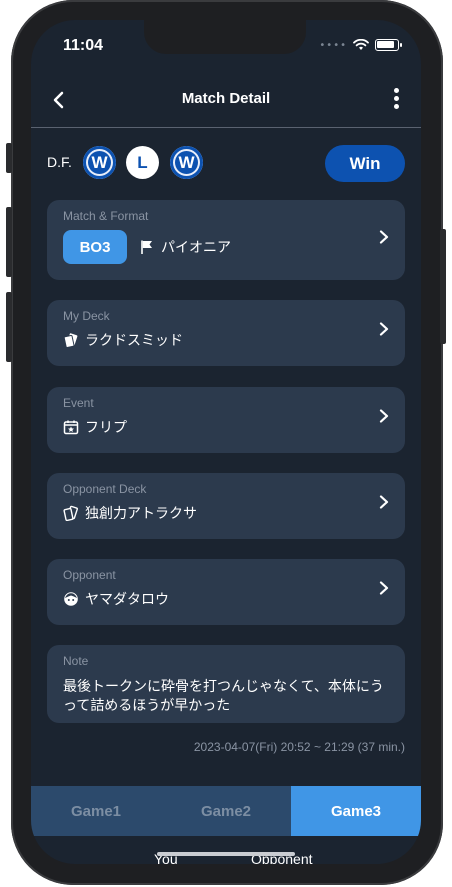 Image resolution: width=452 pixels, height=887 pixels. I want to click on match-format-card: Match & Format BO3 パイオニア, so click(226, 240).